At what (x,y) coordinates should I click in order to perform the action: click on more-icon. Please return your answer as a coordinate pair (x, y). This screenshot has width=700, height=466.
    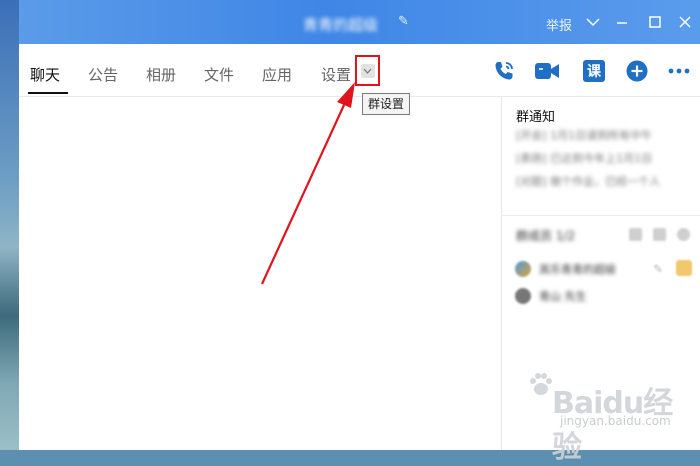
    Looking at the image, I should click on (679, 71).